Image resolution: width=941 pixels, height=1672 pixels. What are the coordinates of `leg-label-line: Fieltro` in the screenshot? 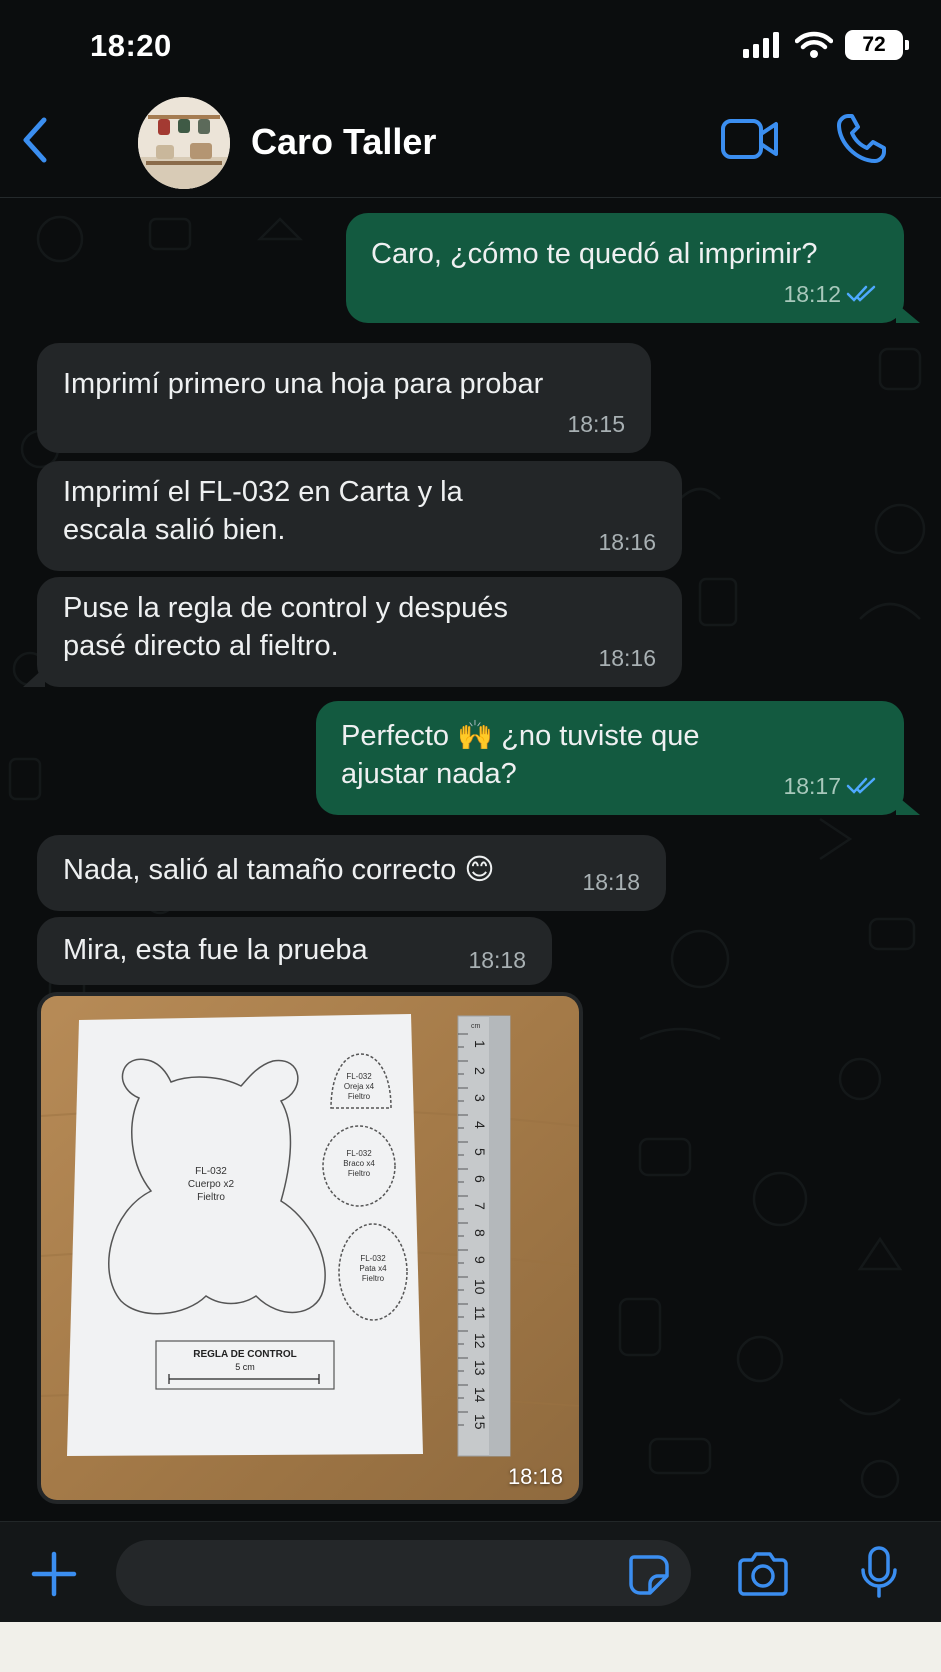 It's located at (373, 1278).